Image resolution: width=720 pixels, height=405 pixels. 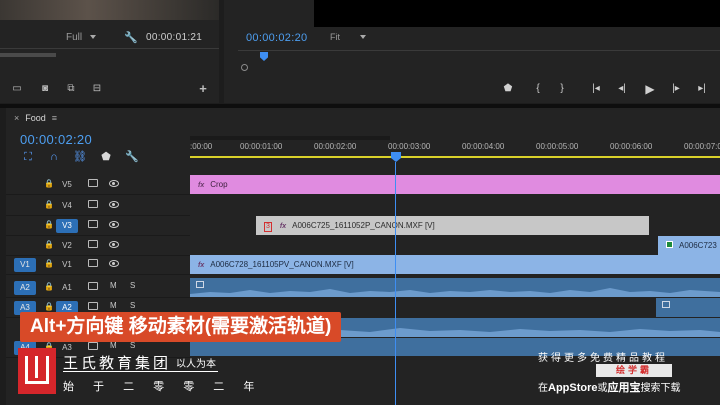 What do you see at coordinates (54, 157) in the screenshot?
I see `snap-magnet-icon: ∩` at bounding box center [54, 157].